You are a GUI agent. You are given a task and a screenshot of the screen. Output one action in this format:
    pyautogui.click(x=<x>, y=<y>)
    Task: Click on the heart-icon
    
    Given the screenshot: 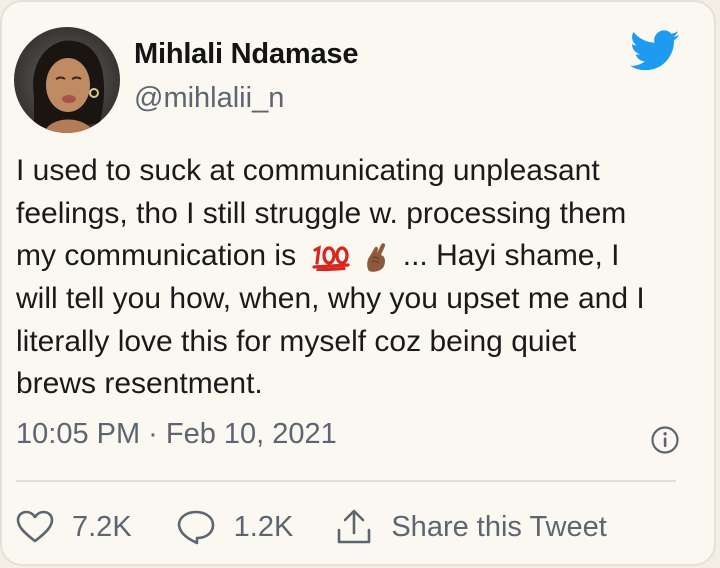 What is the action you would take?
    pyautogui.click(x=35, y=526)
    